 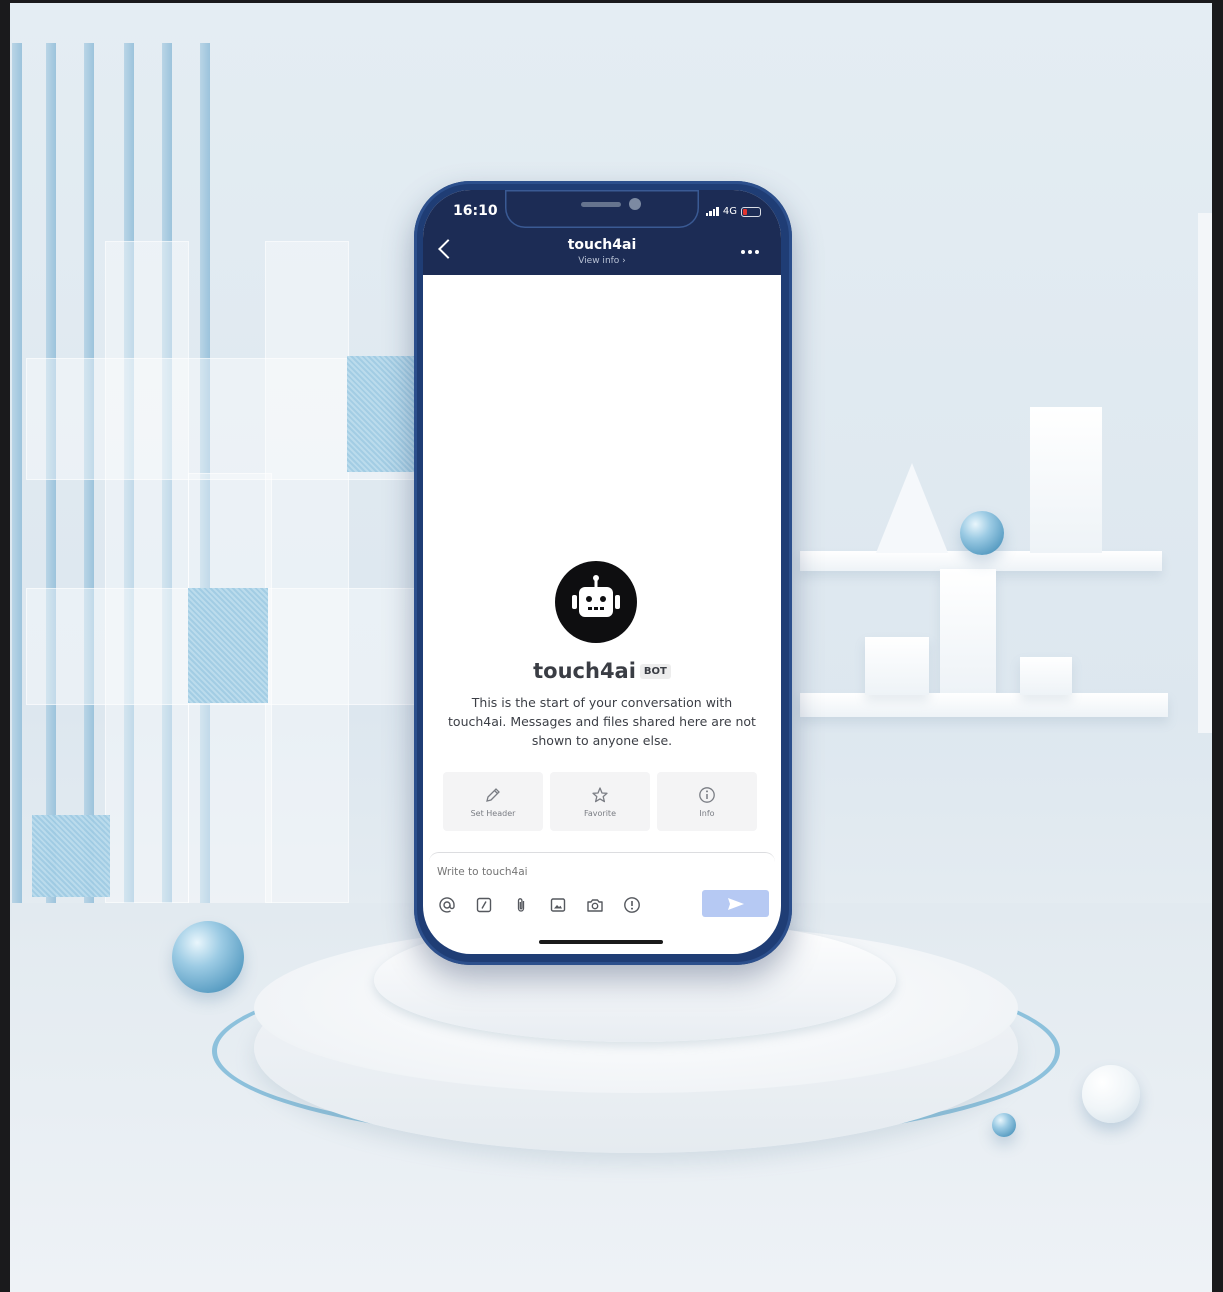 What do you see at coordinates (539, 905) in the screenshot?
I see `composer-toolbar` at bounding box center [539, 905].